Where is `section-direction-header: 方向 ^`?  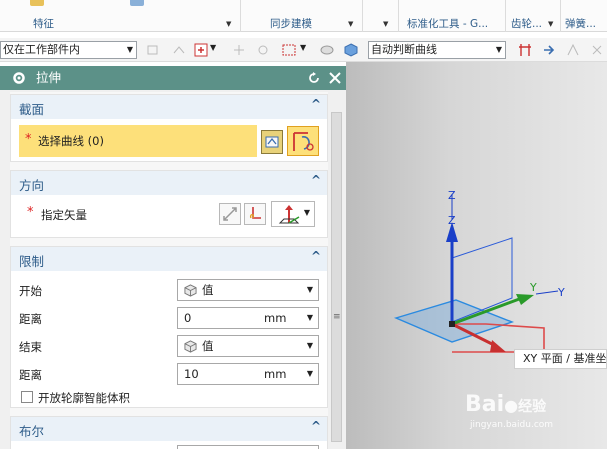
section-direction-header: 方向 ^ is located at coordinates (169, 183).